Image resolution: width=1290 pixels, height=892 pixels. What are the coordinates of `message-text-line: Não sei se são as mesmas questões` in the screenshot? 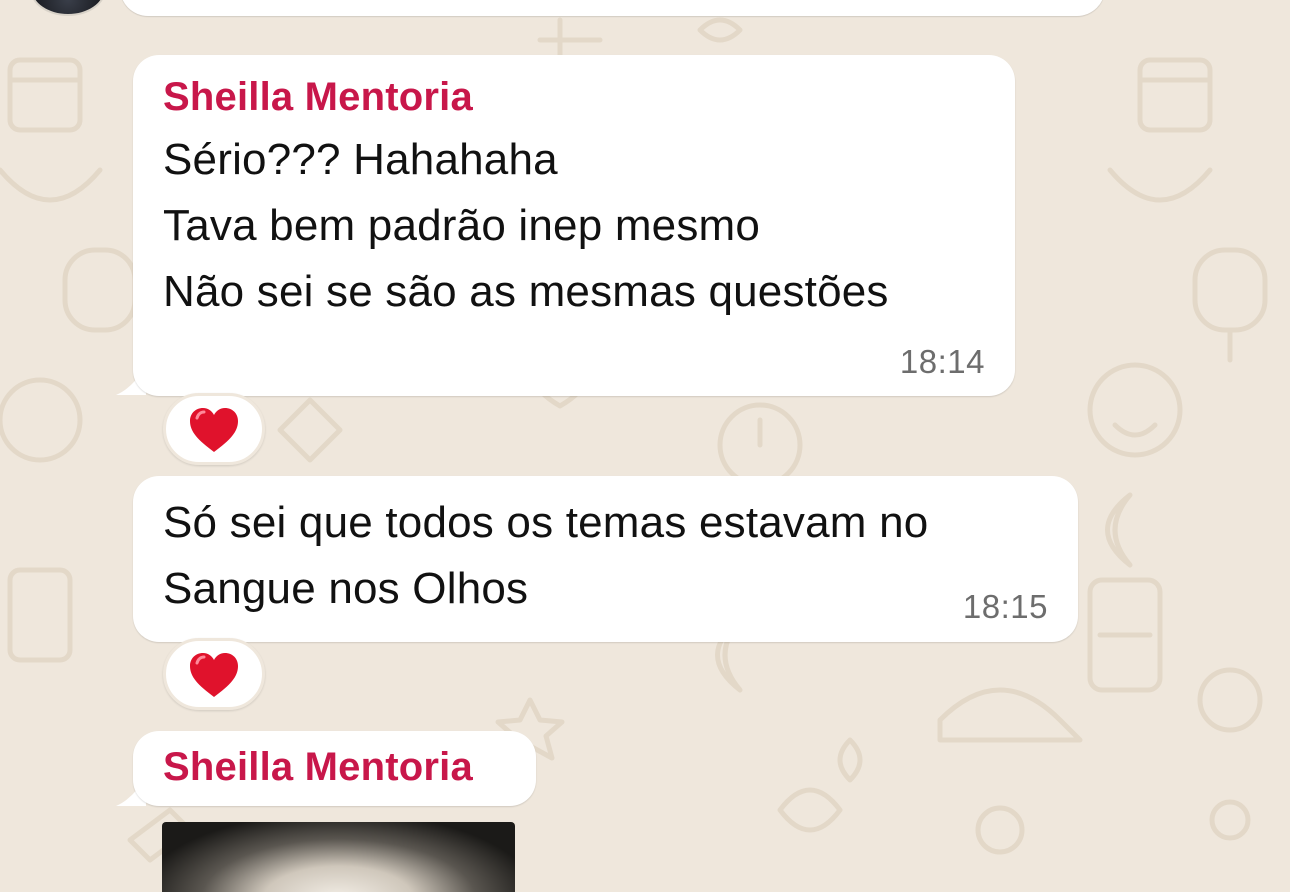 It's located at (526, 291).